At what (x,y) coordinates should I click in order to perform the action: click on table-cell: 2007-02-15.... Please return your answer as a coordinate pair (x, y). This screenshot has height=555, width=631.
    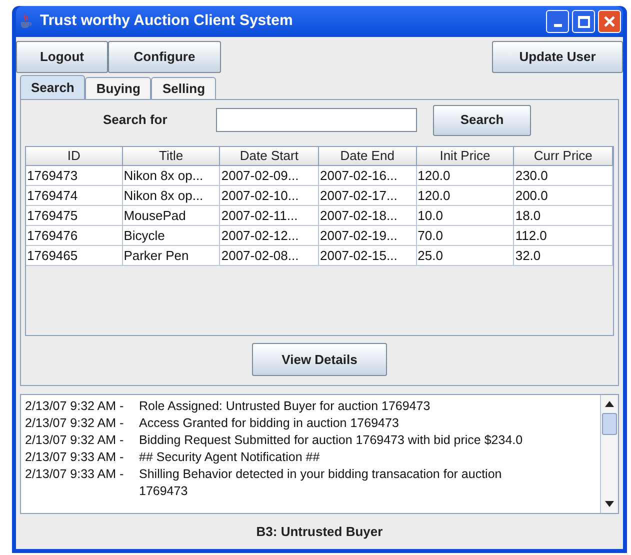
    Looking at the image, I should click on (368, 256).